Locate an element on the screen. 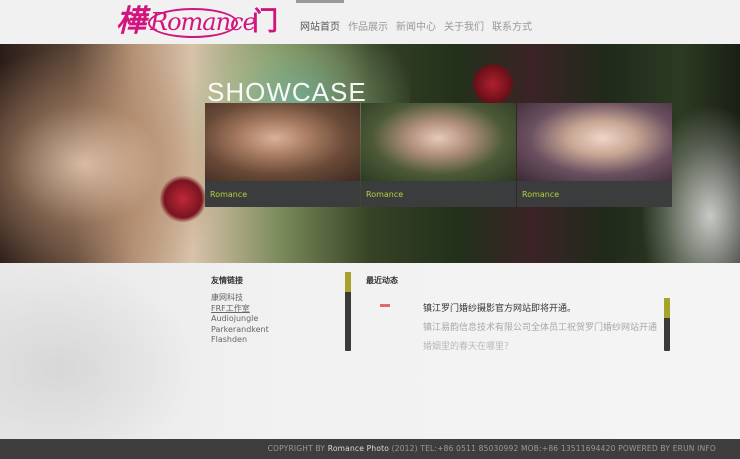 The height and width of the screenshot is (459, 740). copyright-brand: Romance Photo is located at coordinates (358, 448).